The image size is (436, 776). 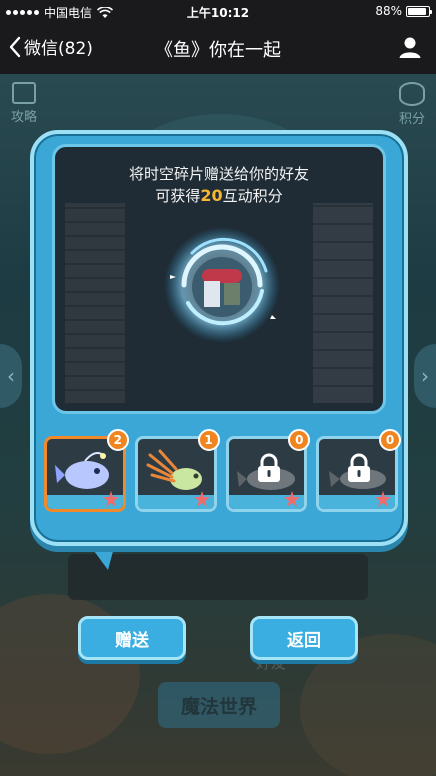 I want to click on count-badge: 1, so click(x=208, y=440).